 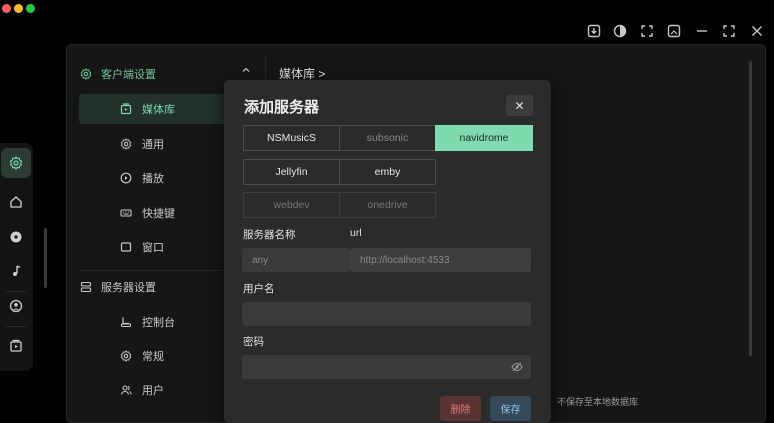 I want to click on panel-scrollbar, so click(x=750, y=208).